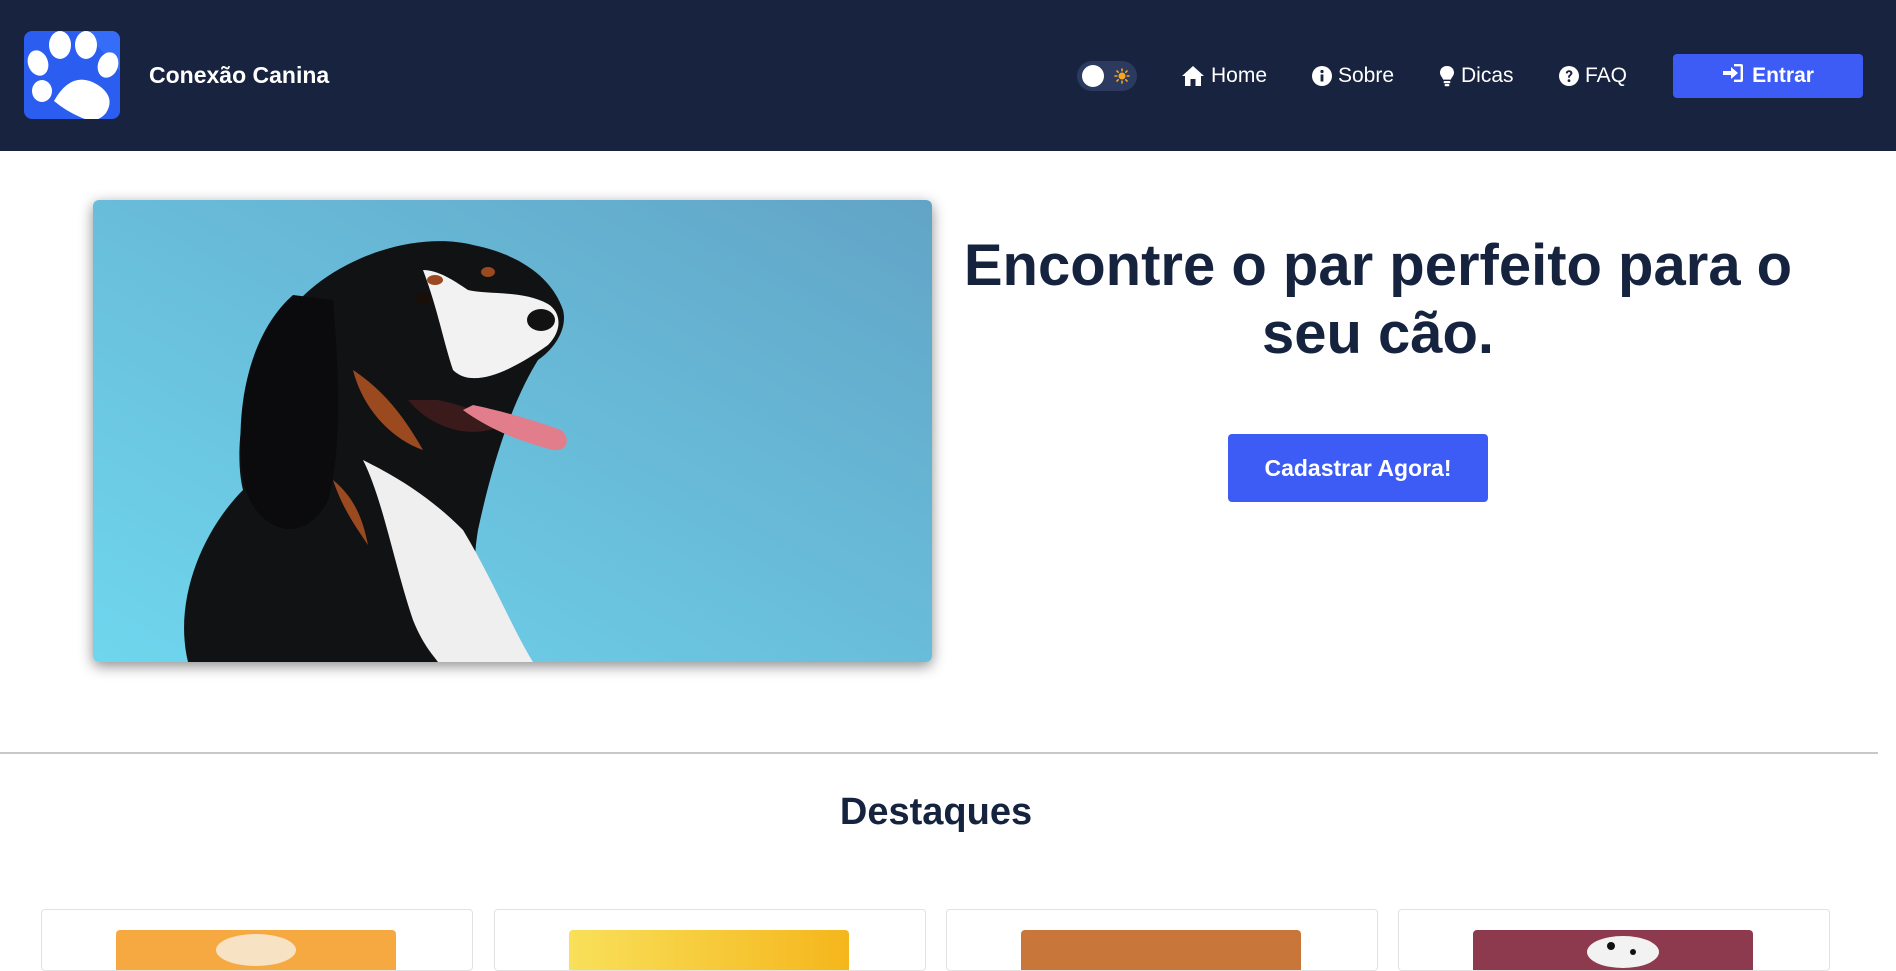  I want to click on login-button: Entrar, so click(1768, 76).